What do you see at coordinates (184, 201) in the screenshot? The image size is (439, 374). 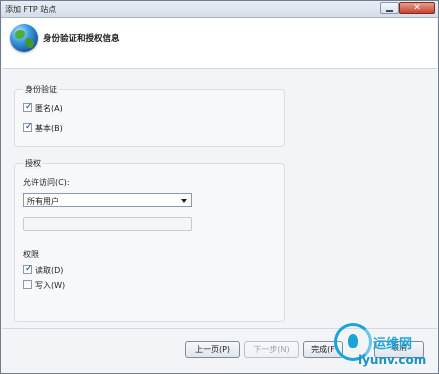 I see `chevron-down-icon` at bounding box center [184, 201].